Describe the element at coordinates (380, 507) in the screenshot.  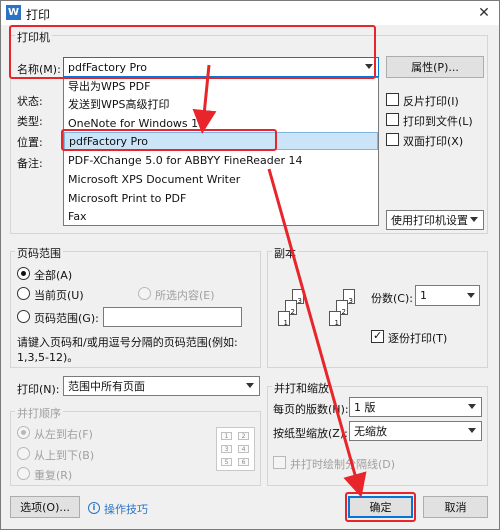
I see `ok-button-highlight` at that location.